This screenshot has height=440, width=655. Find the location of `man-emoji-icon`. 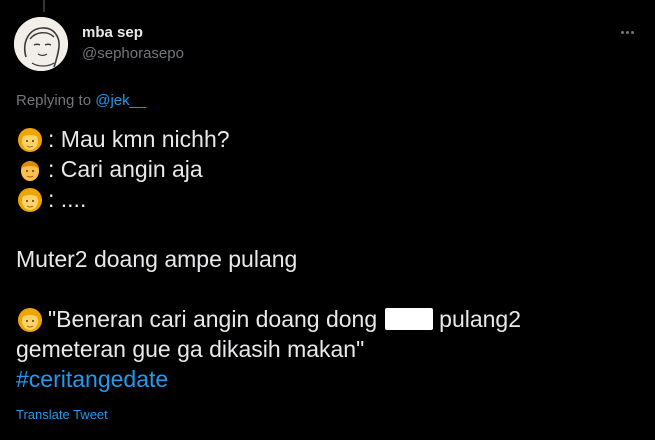

man-emoji-icon is located at coordinates (30, 169).